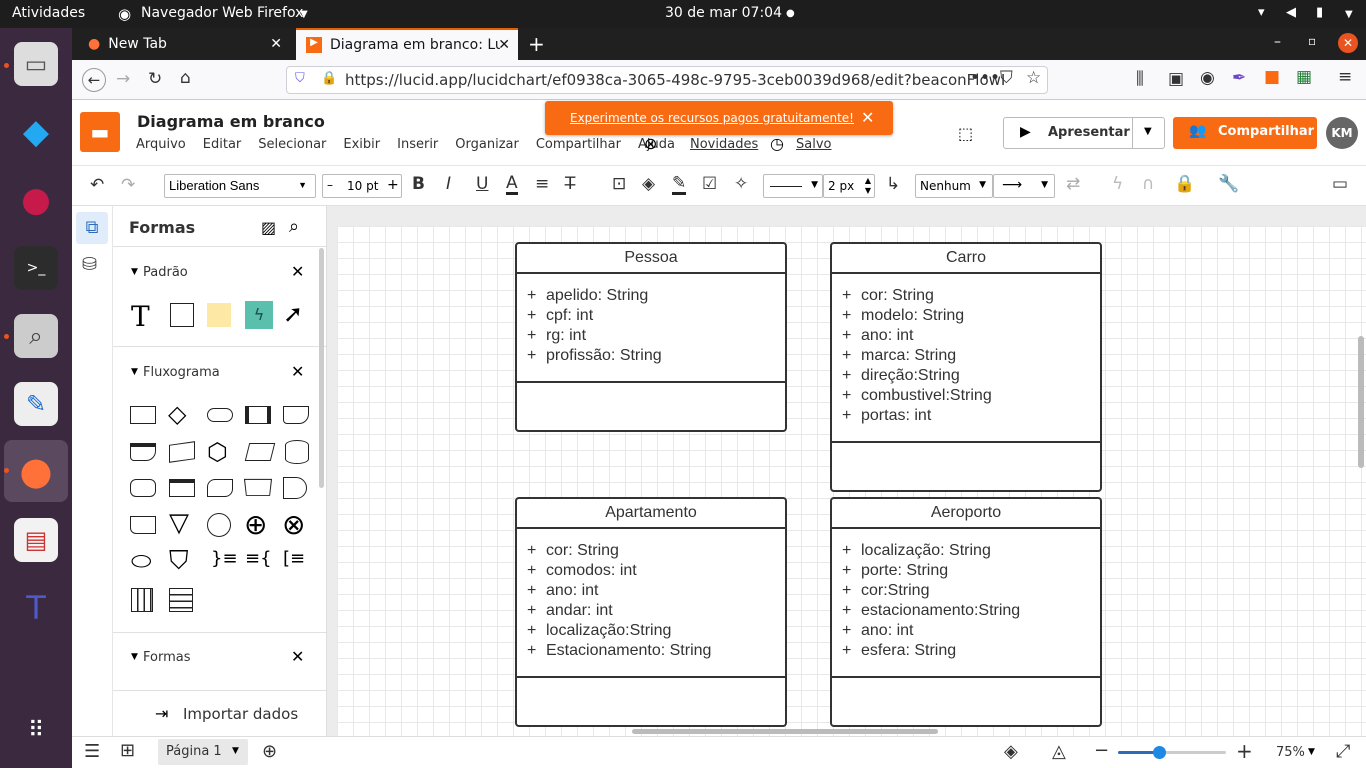 This screenshot has height=768, width=1366. I want to click on data-linking-icon: ⛁, so click(89, 264).